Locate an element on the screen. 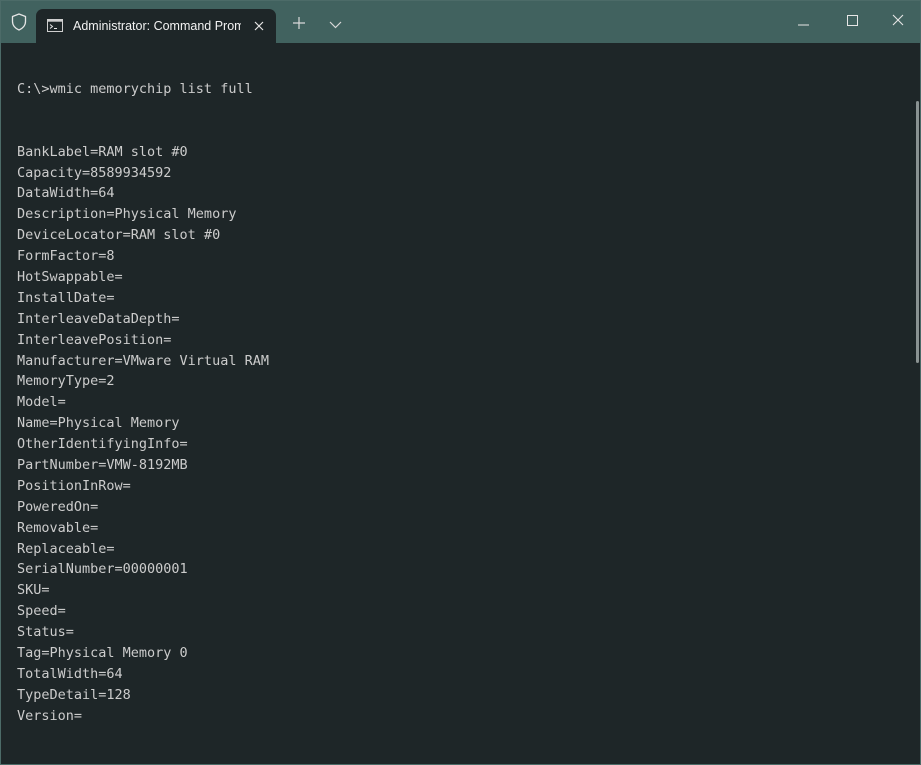 The height and width of the screenshot is (765, 921). console-line: Version= is located at coordinates (50, 715).